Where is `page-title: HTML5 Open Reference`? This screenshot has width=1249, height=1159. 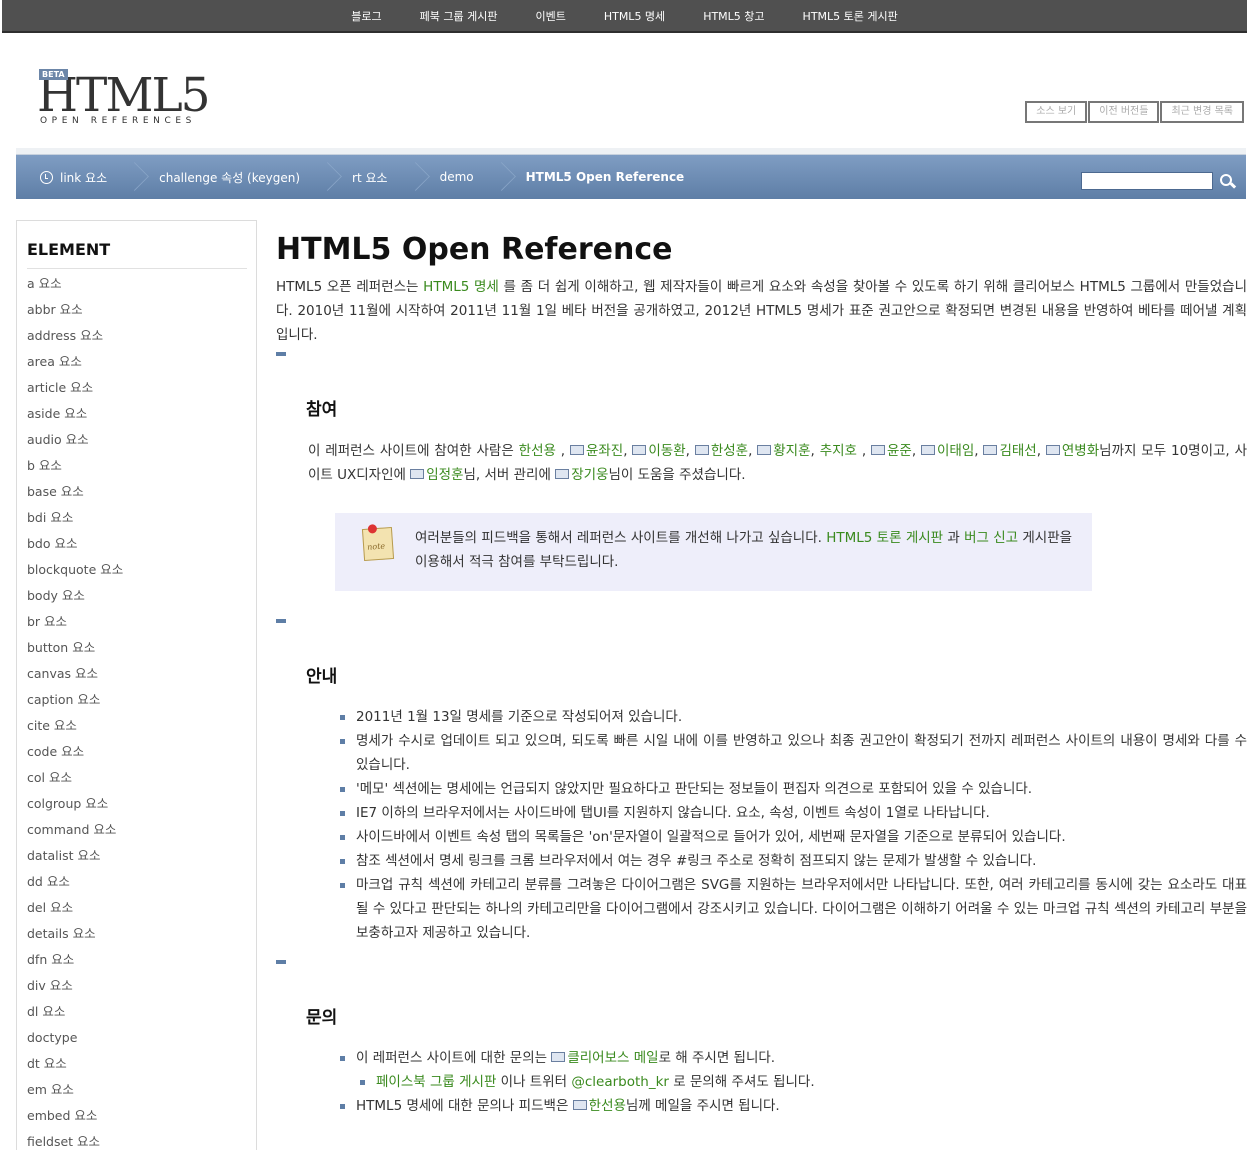 page-title: HTML5 Open Reference is located at coordinates (474, 249).